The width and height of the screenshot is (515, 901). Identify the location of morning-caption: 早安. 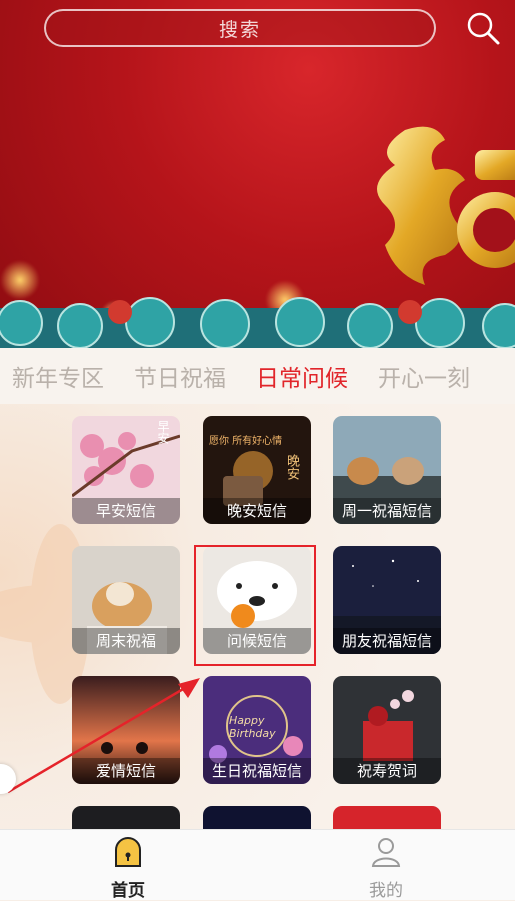
(163, 432).